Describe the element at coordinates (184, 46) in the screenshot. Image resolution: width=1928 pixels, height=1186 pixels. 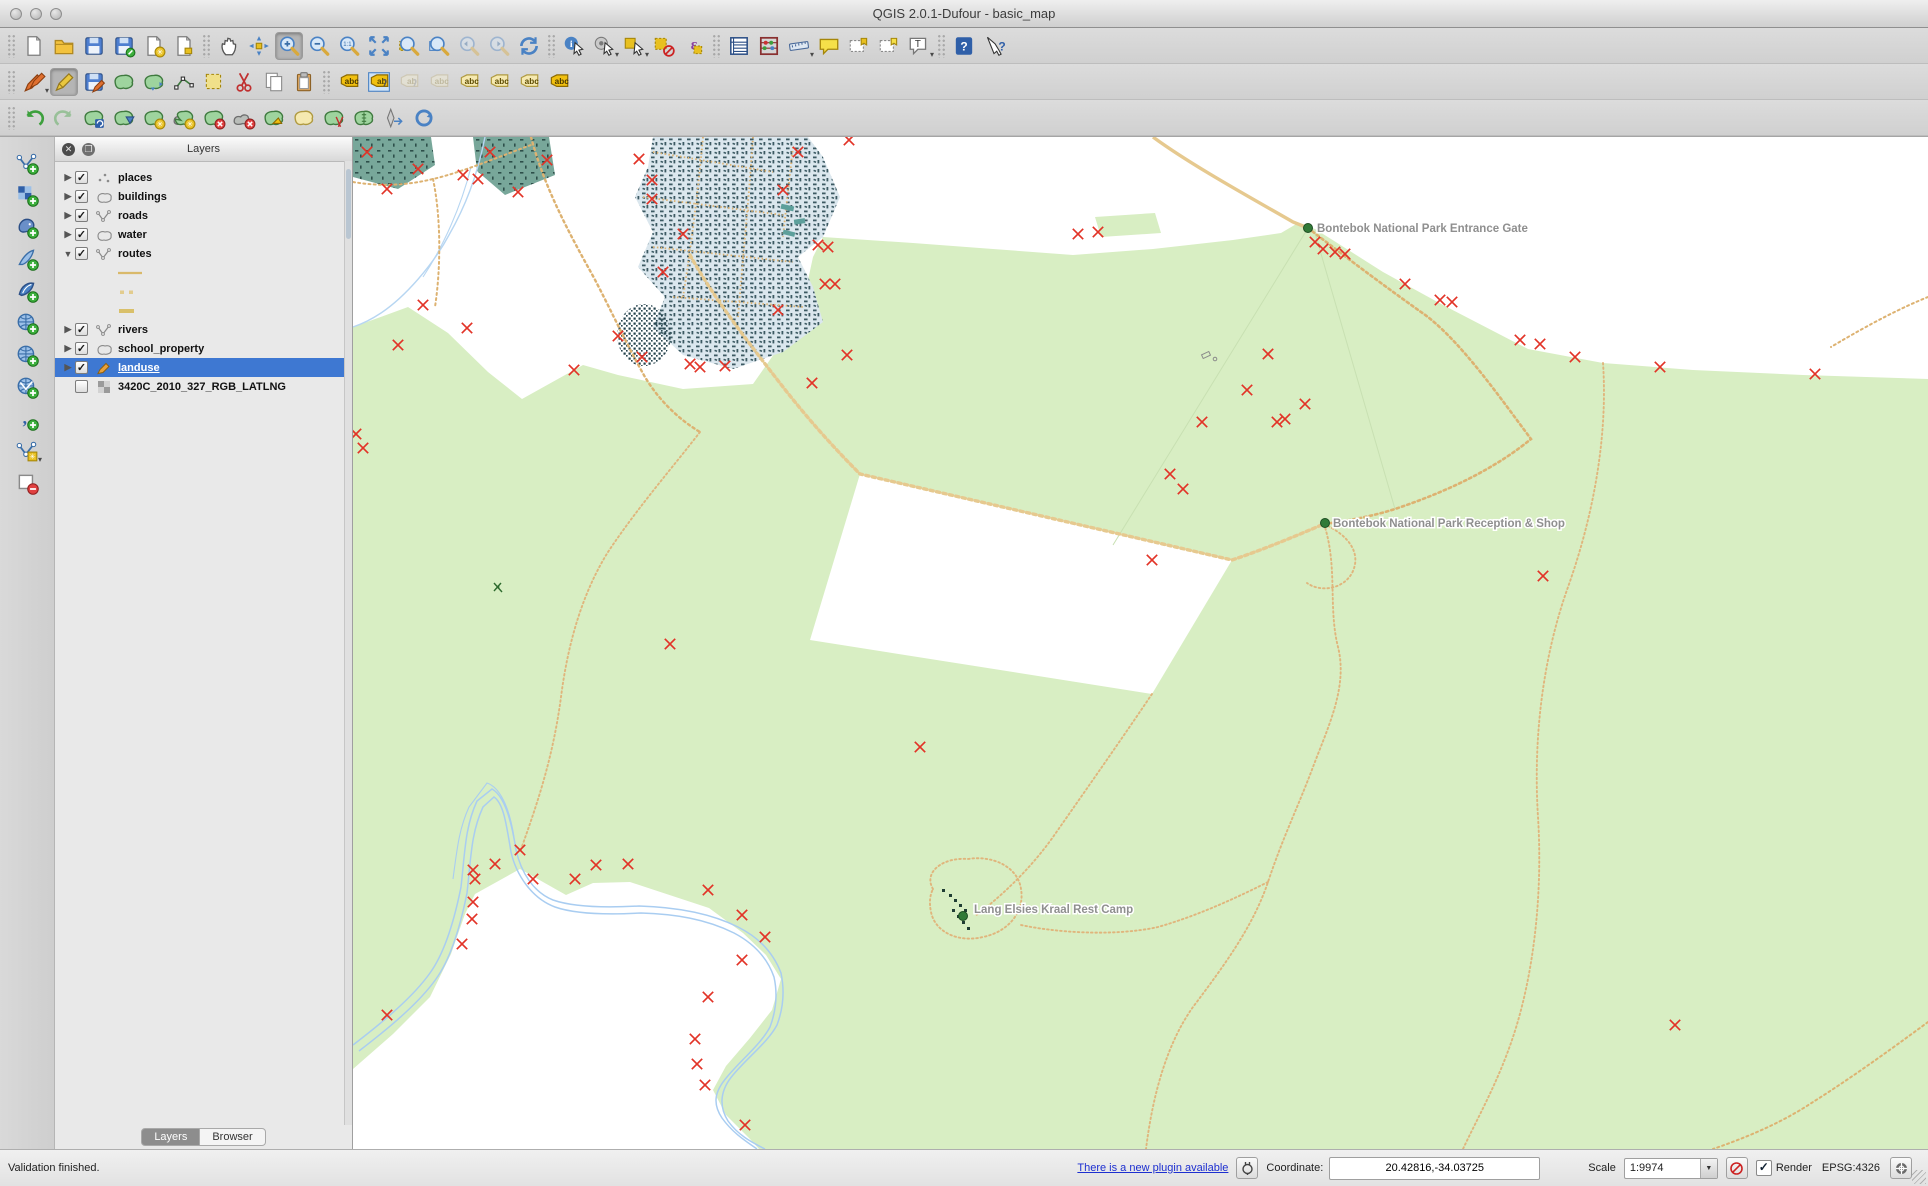
I see `composer-manager-button` at that location.